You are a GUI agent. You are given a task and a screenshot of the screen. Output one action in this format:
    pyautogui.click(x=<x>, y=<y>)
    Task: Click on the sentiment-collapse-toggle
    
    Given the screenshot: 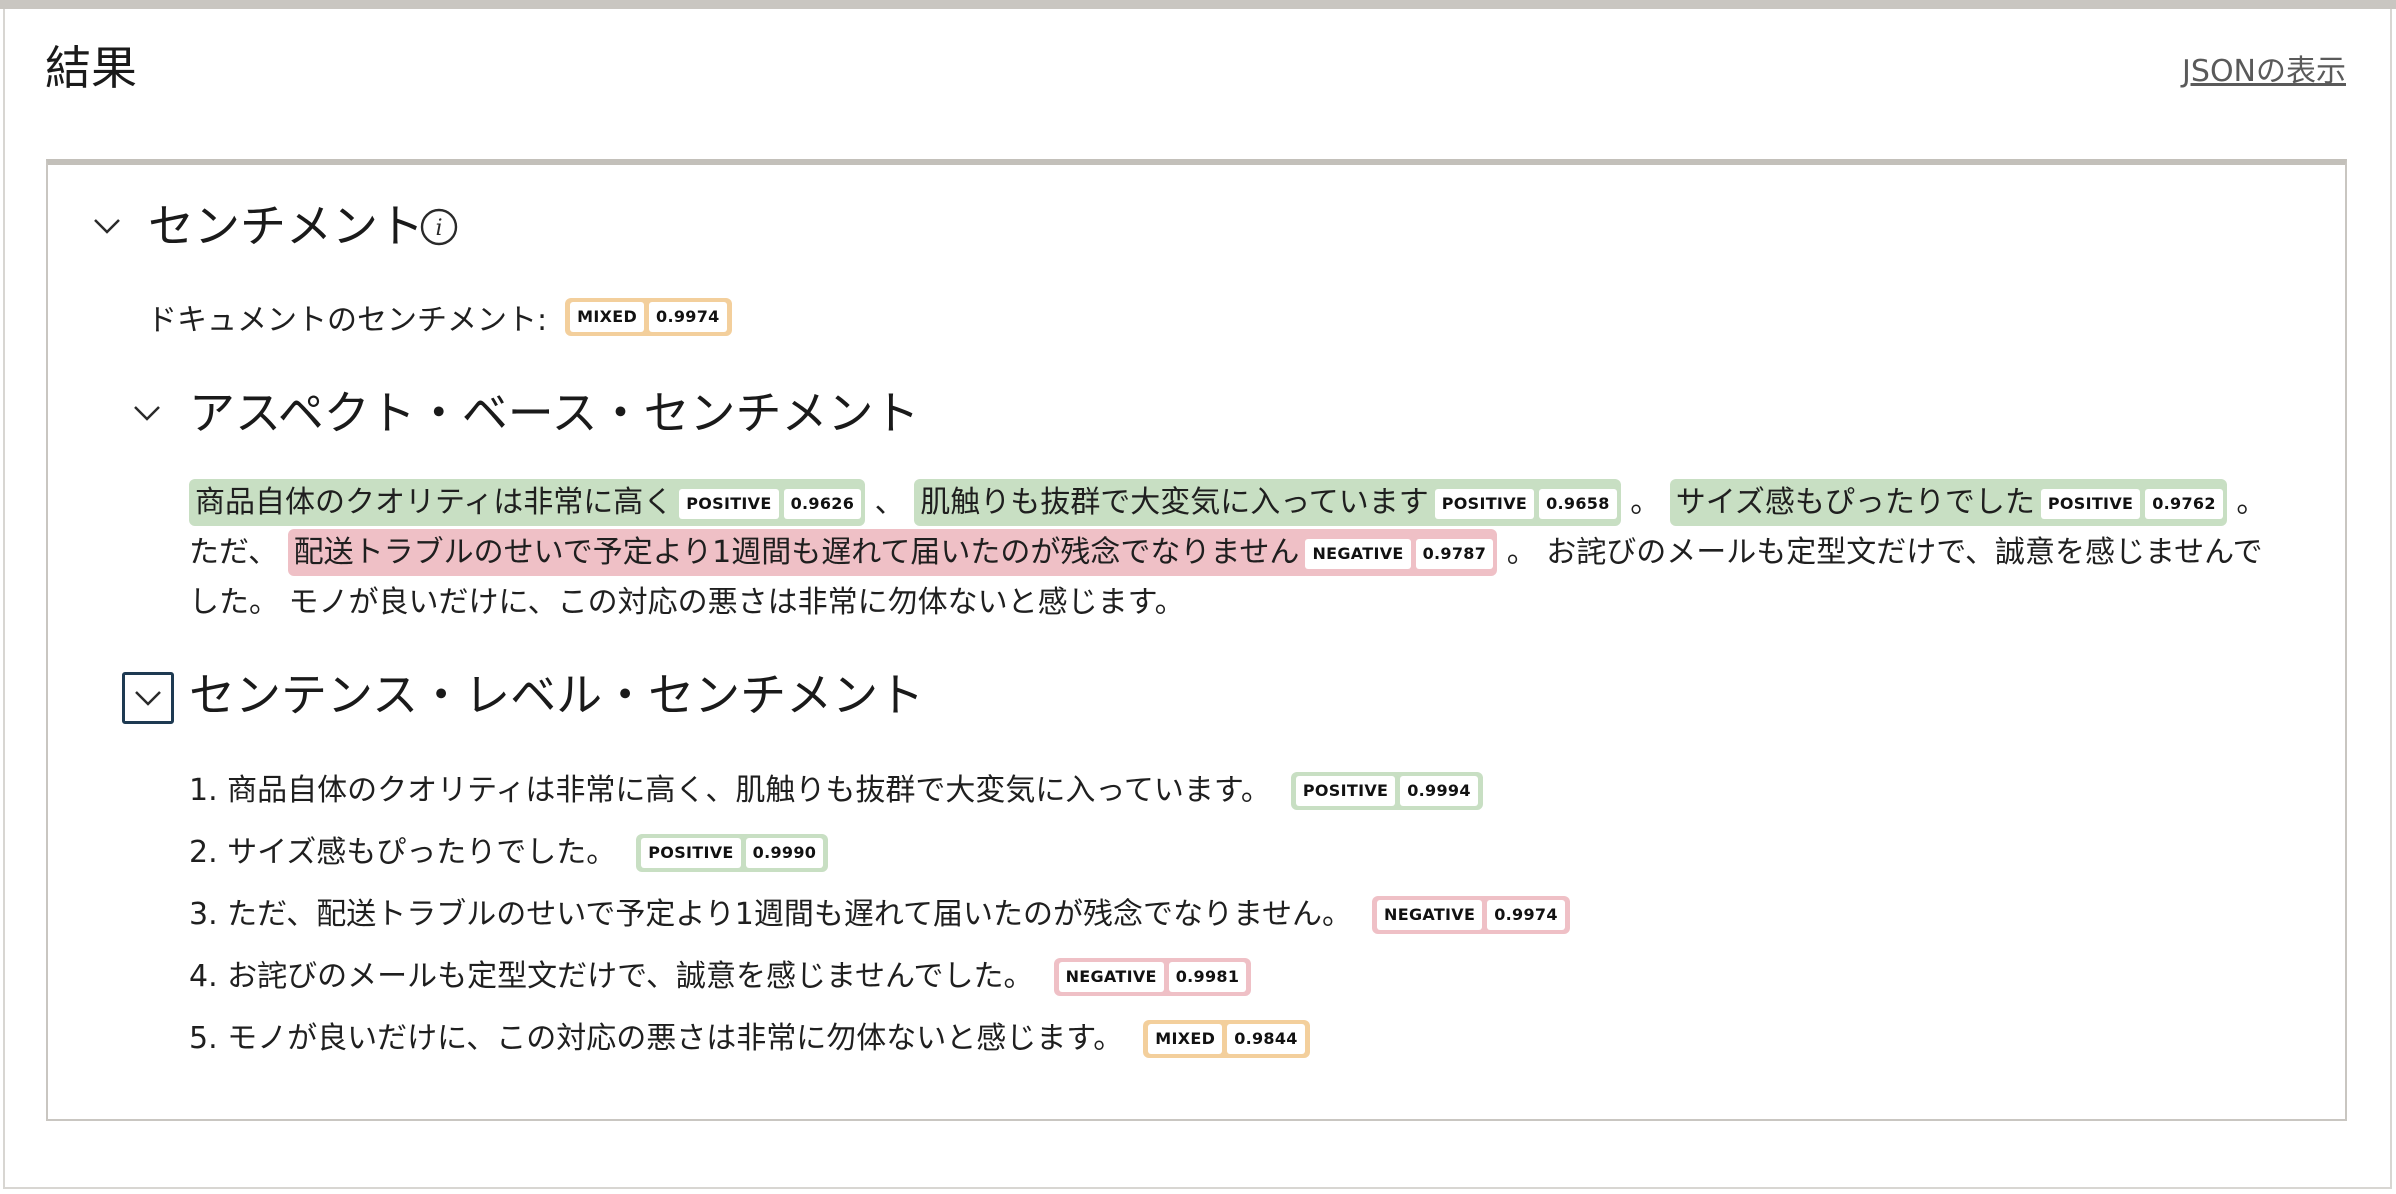 What is the action you would take?
    pyautogui.click(x=107, y=226)
    